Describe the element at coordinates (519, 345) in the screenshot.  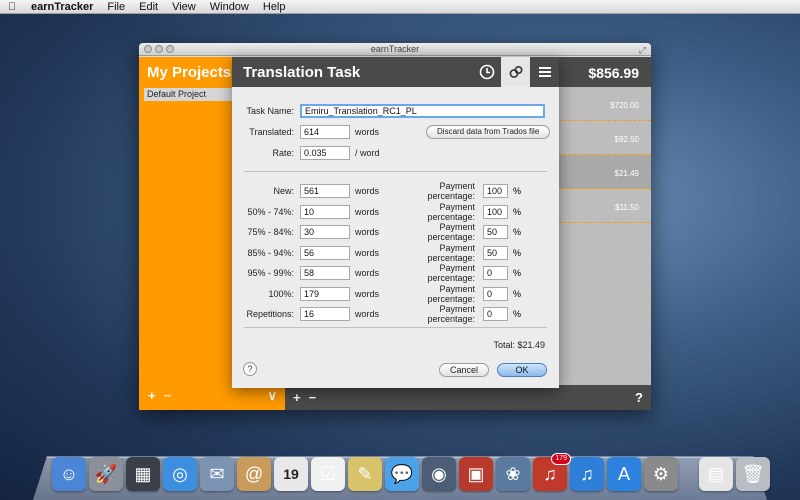
I see `task-total: Total: $21.49` at that location.